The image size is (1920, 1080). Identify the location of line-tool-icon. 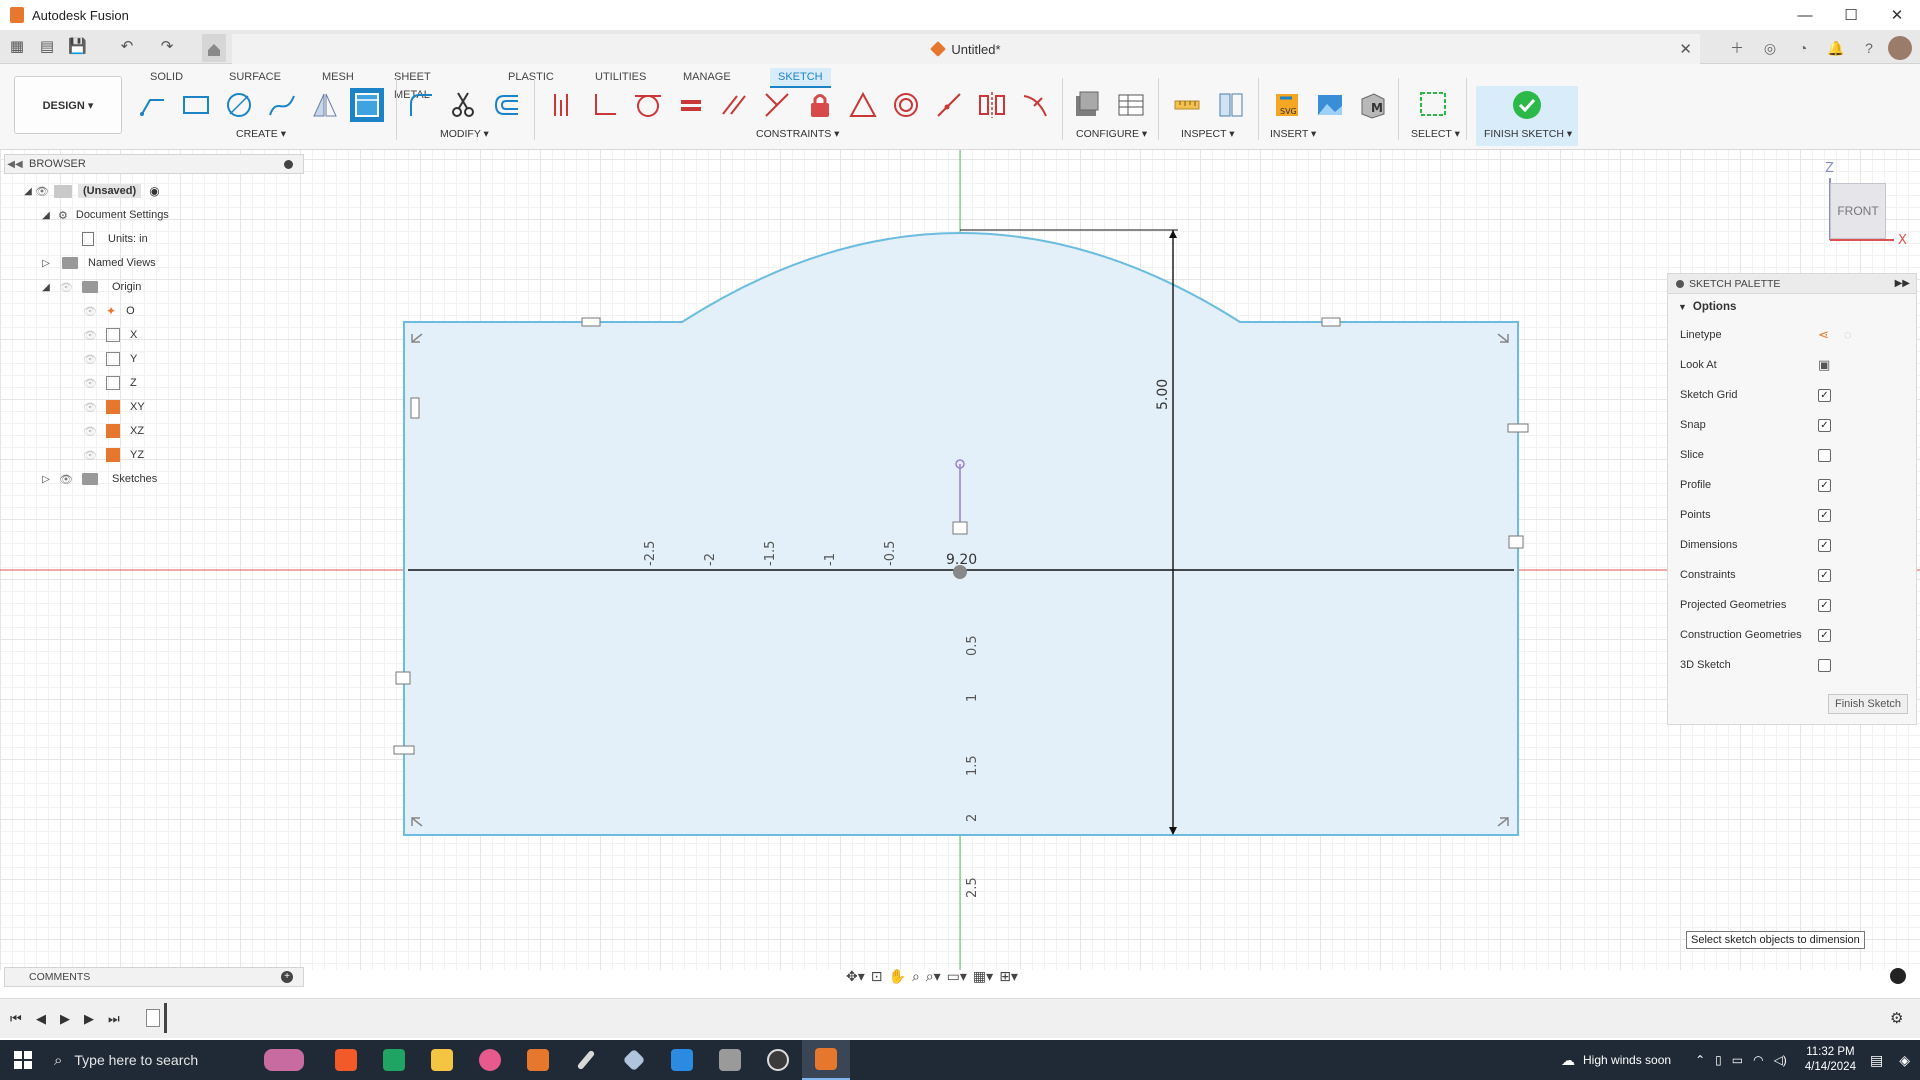
(153, 105).